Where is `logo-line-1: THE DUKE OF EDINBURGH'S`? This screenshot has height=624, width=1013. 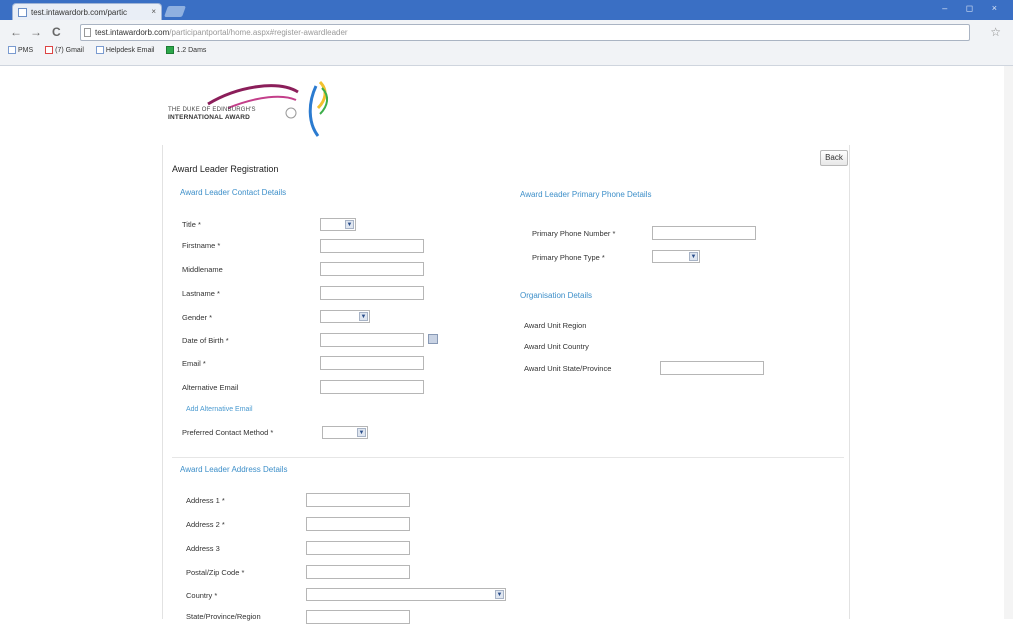 logo-line-1: THE DUKE OF EDINBURGH'S is located at coordinates (212, 110).